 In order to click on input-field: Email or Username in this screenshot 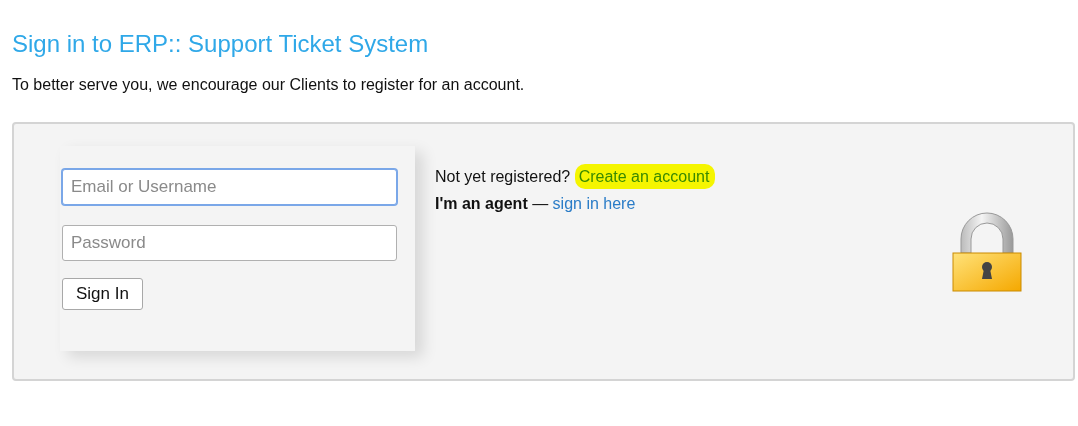, I will do `click(229, 187)`.